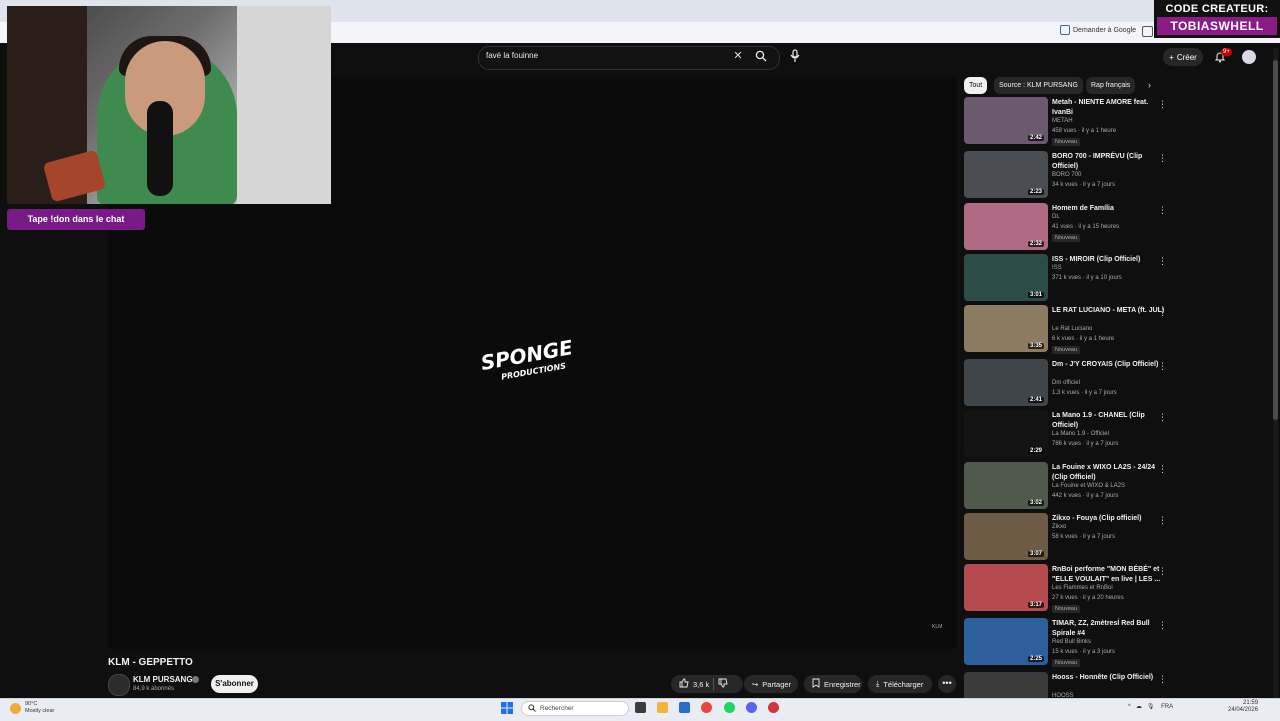  What do you see at coordinates (1080, 434) in the screenshot?
I see `recommendation-channel: La Mano 1.9 - Officiel` at bounding box center [1080, 434].